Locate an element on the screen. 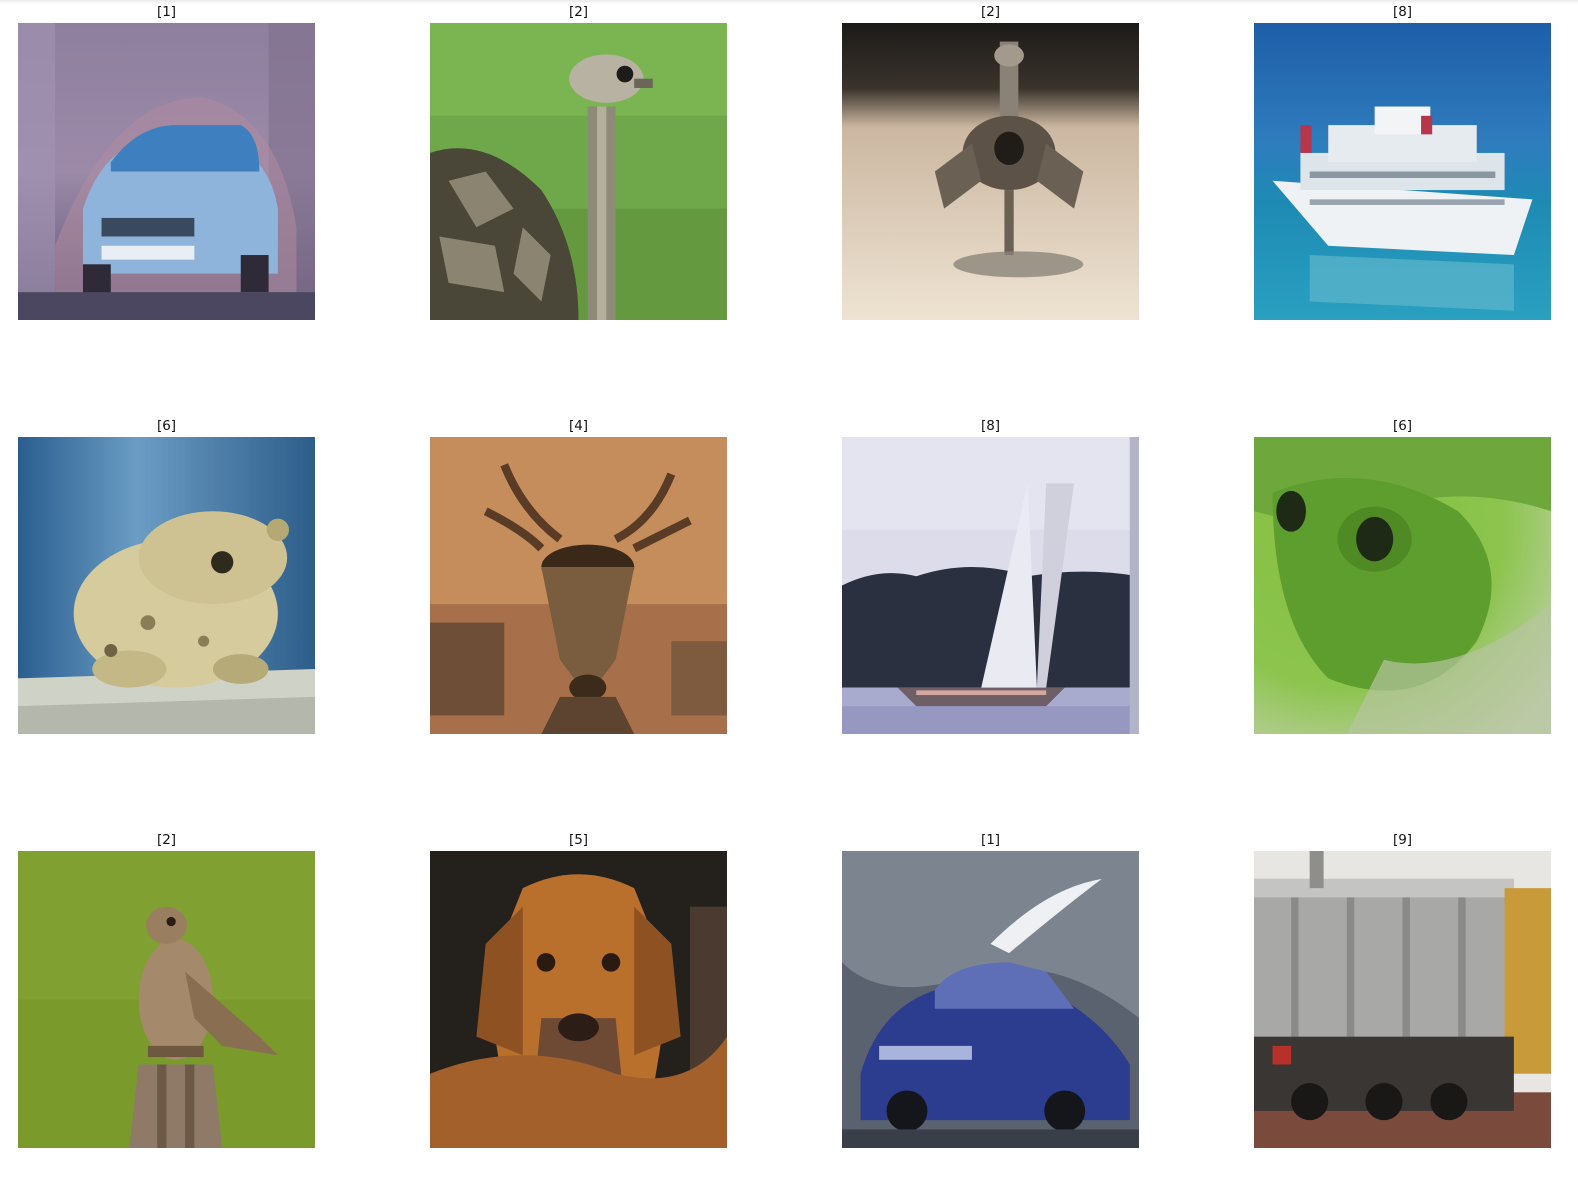 Image resolution: width=1578 pixels, height=1184 pixels. truck-image is located at coordinates (1402, 999).